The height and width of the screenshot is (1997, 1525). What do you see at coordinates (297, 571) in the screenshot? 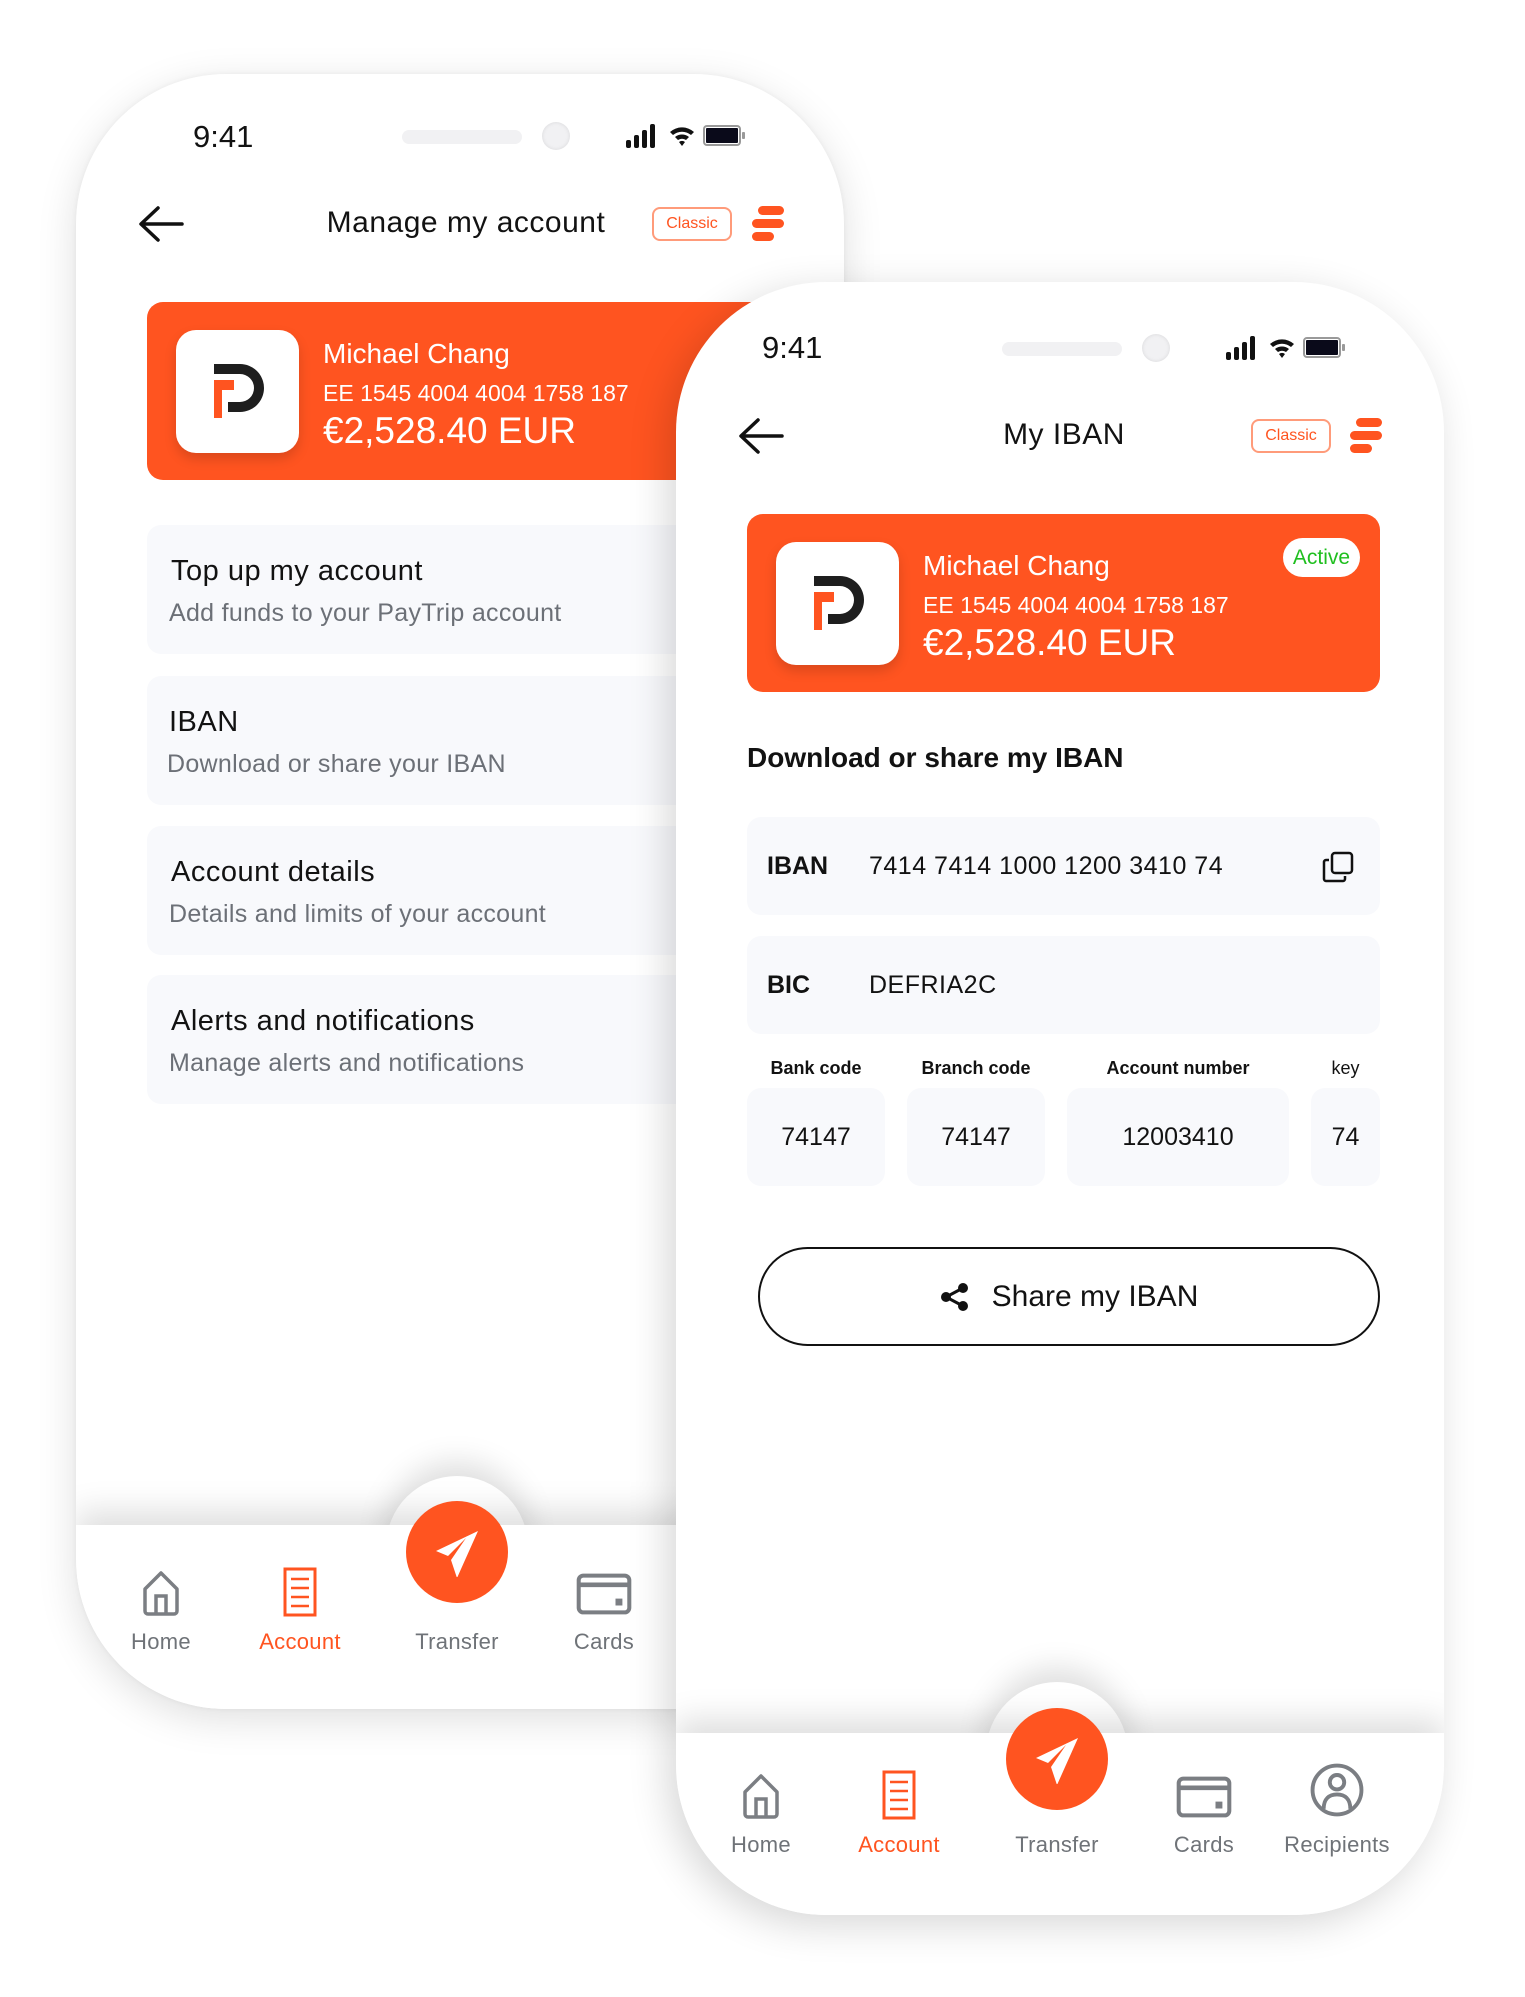
I see `item-title: Top up my account` at bounding box center [297, 571].